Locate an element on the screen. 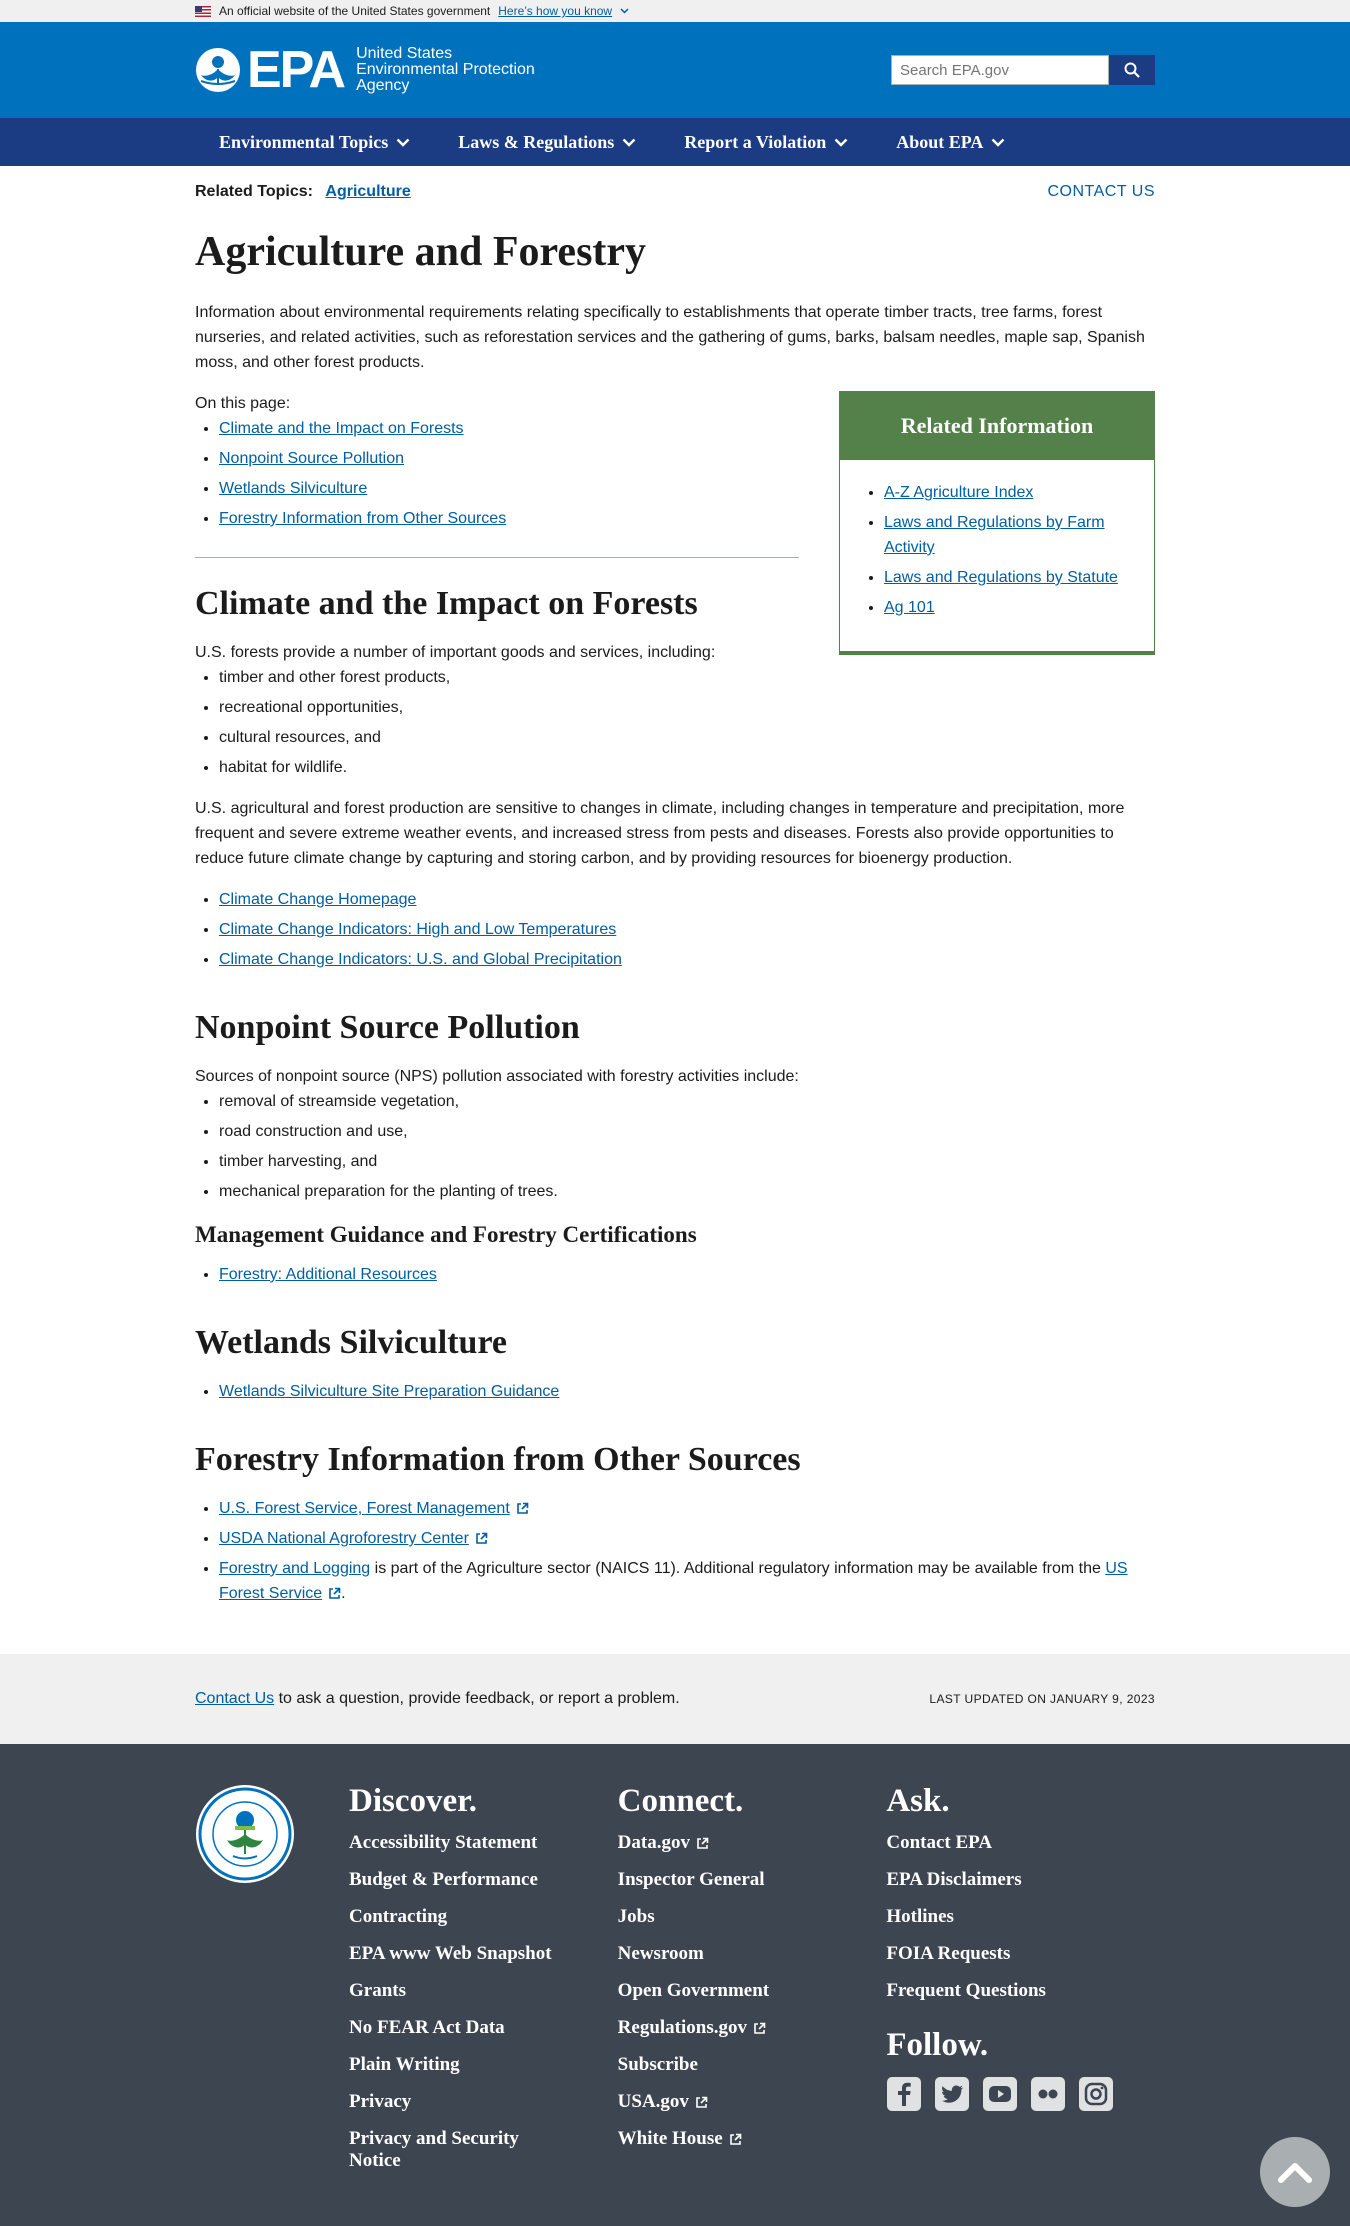 This screenshot has height=2226, width=1350. footer-link: EPA Disclaimers is located at coordinates (1020, 1880).